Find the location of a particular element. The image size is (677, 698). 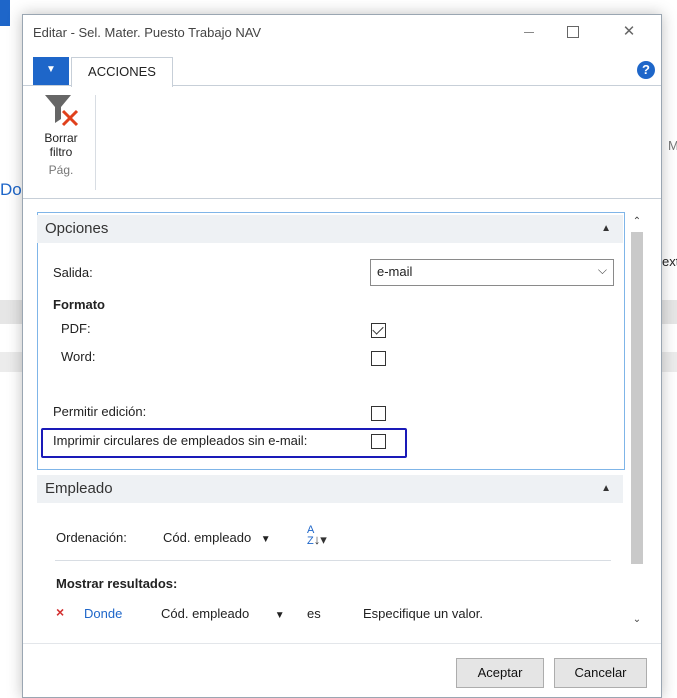

clear-filter-label-2: filtro is located at coordinates (61, 152).